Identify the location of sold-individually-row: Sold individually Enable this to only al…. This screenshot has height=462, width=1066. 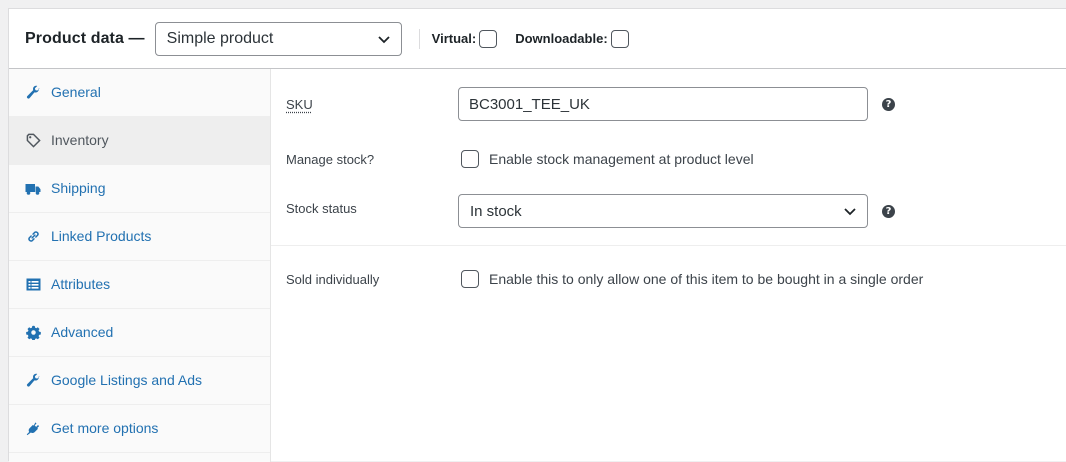
(668, 279).